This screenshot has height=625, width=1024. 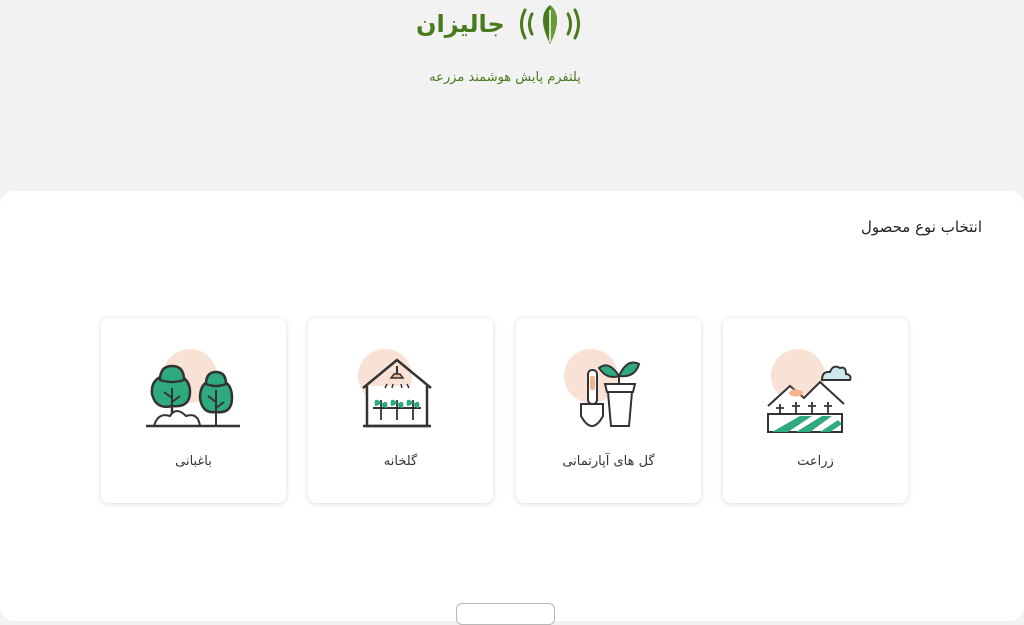 I want to click on continue-button, so click(x=505, y=614).